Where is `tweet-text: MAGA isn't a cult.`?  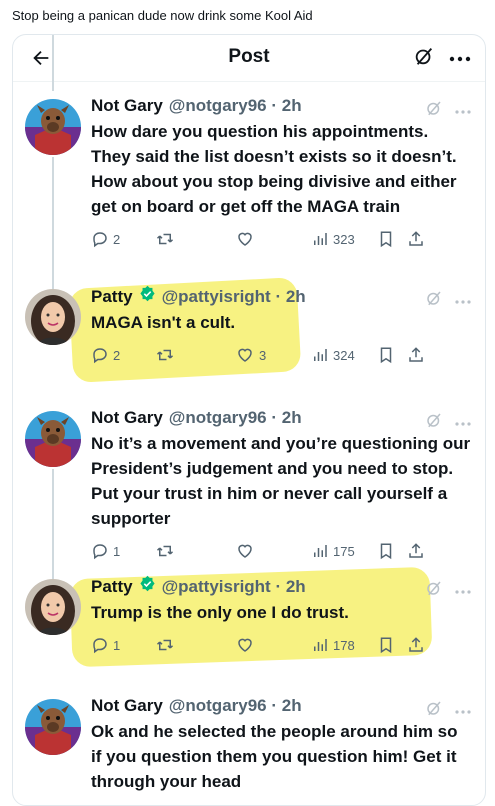
tweet-text: MAGA isn't a cult. is located at coordinates (163, 322).